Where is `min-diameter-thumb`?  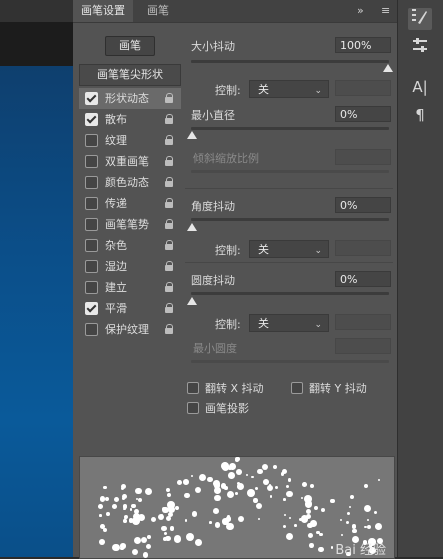
min-diameter-thumb is located at coordinates (192, 135).